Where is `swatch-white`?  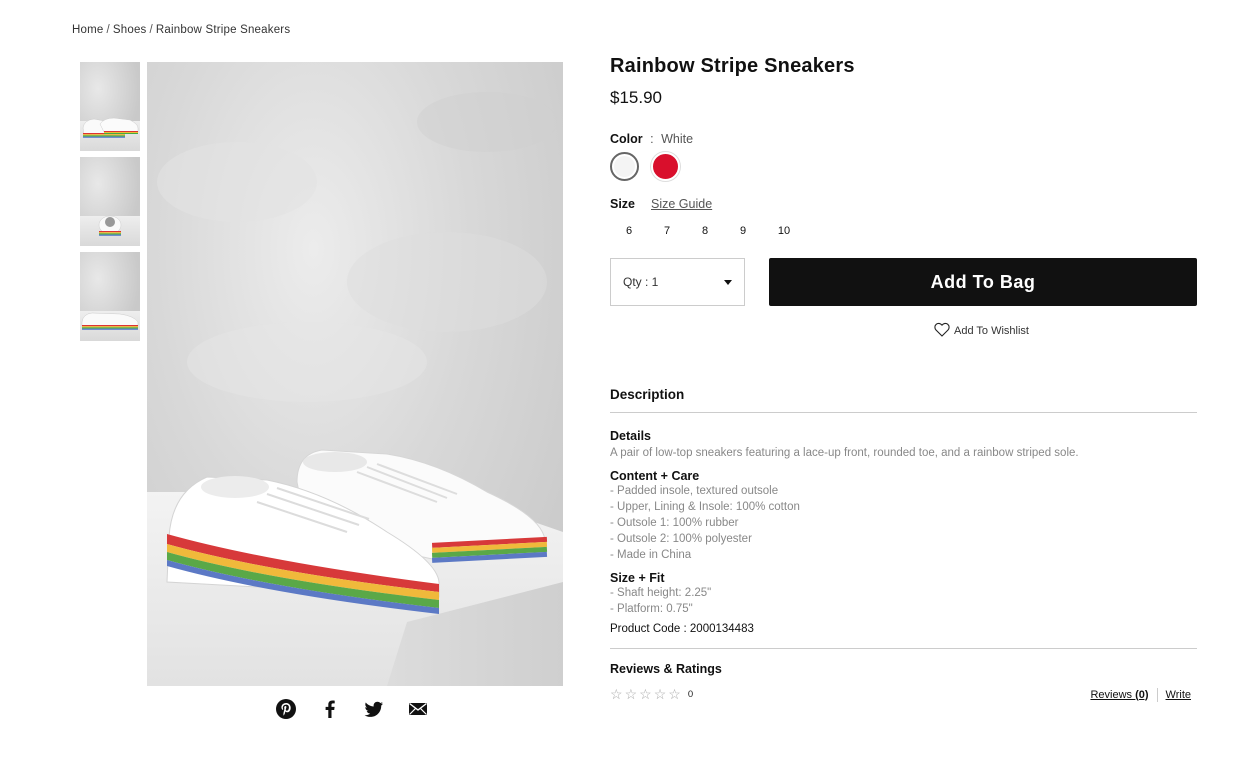 swatch-white is located at coordinates (624, 166).